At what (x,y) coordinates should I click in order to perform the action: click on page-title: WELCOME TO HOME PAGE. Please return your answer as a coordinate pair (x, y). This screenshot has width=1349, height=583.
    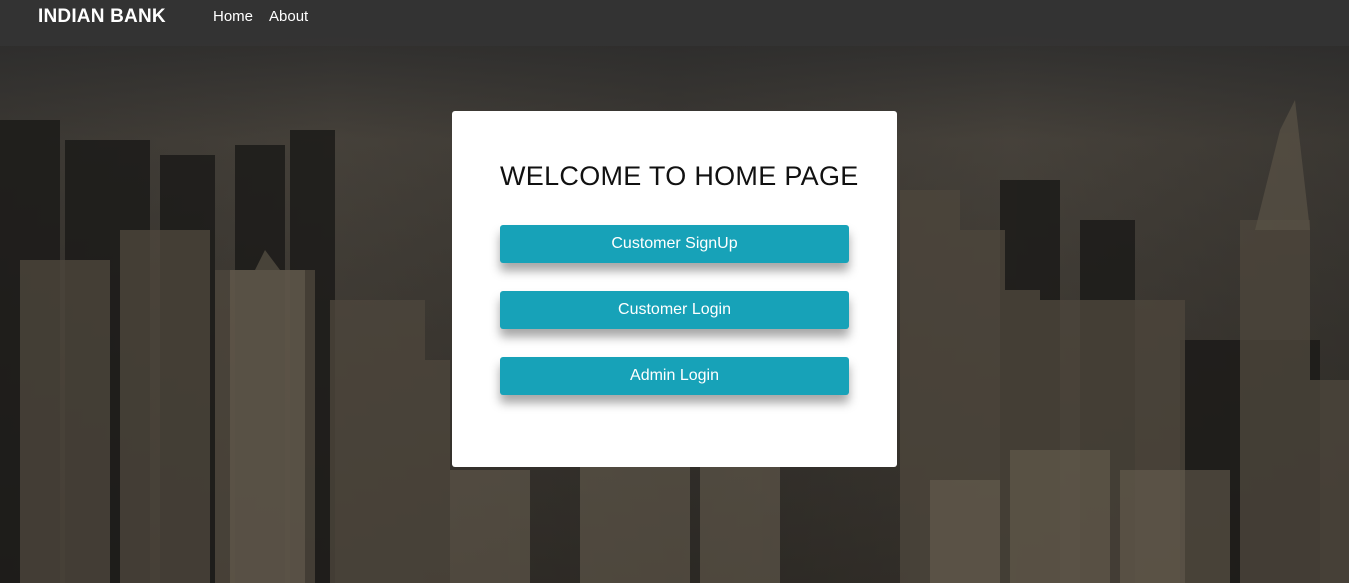
    Looking at the image, I should click on (679, 176).